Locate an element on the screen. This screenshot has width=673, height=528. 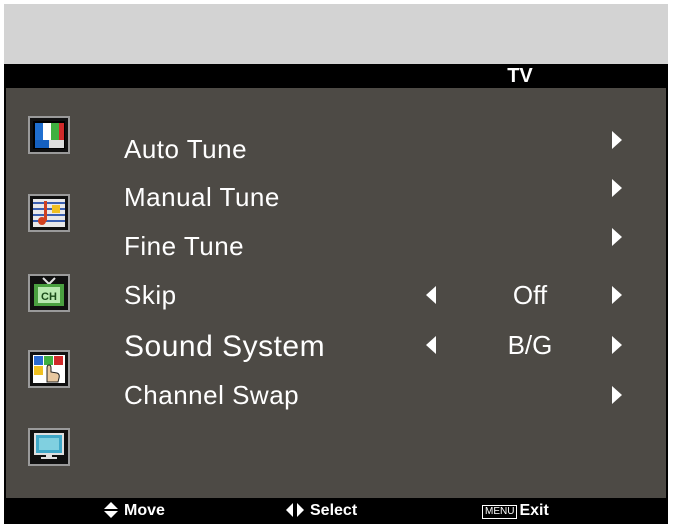
up-down-arrow-icon is located at coordinates (111, 510).